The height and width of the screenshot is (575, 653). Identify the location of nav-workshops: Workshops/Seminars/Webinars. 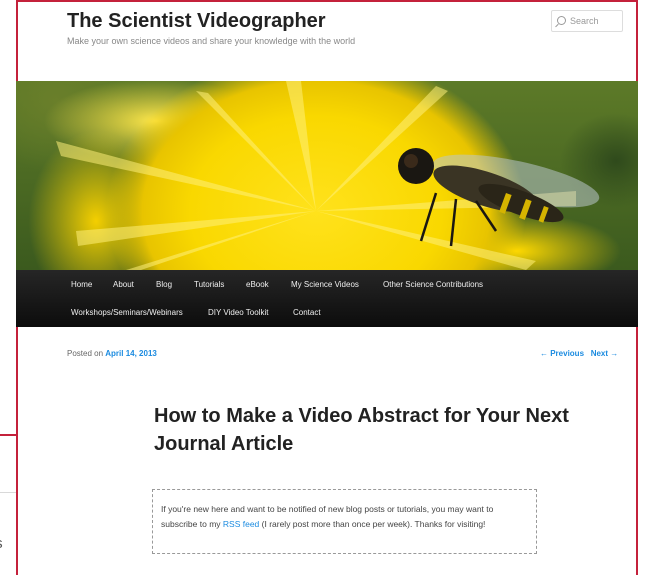
(127, 312).